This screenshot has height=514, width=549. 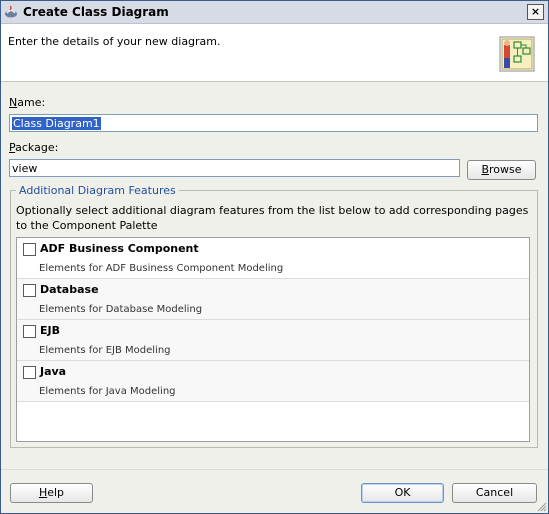 What do you see at coordinates (29, 372) in the screenshot?
I see `java-checkbox` at bounding box center [29, 372].